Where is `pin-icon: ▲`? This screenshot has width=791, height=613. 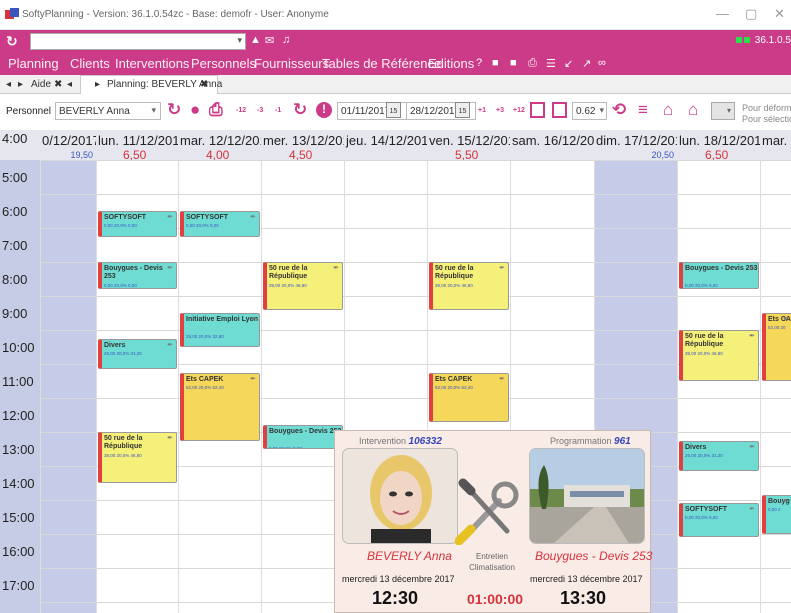 pin-icon: ▲ is located at coordinates (255, 40).